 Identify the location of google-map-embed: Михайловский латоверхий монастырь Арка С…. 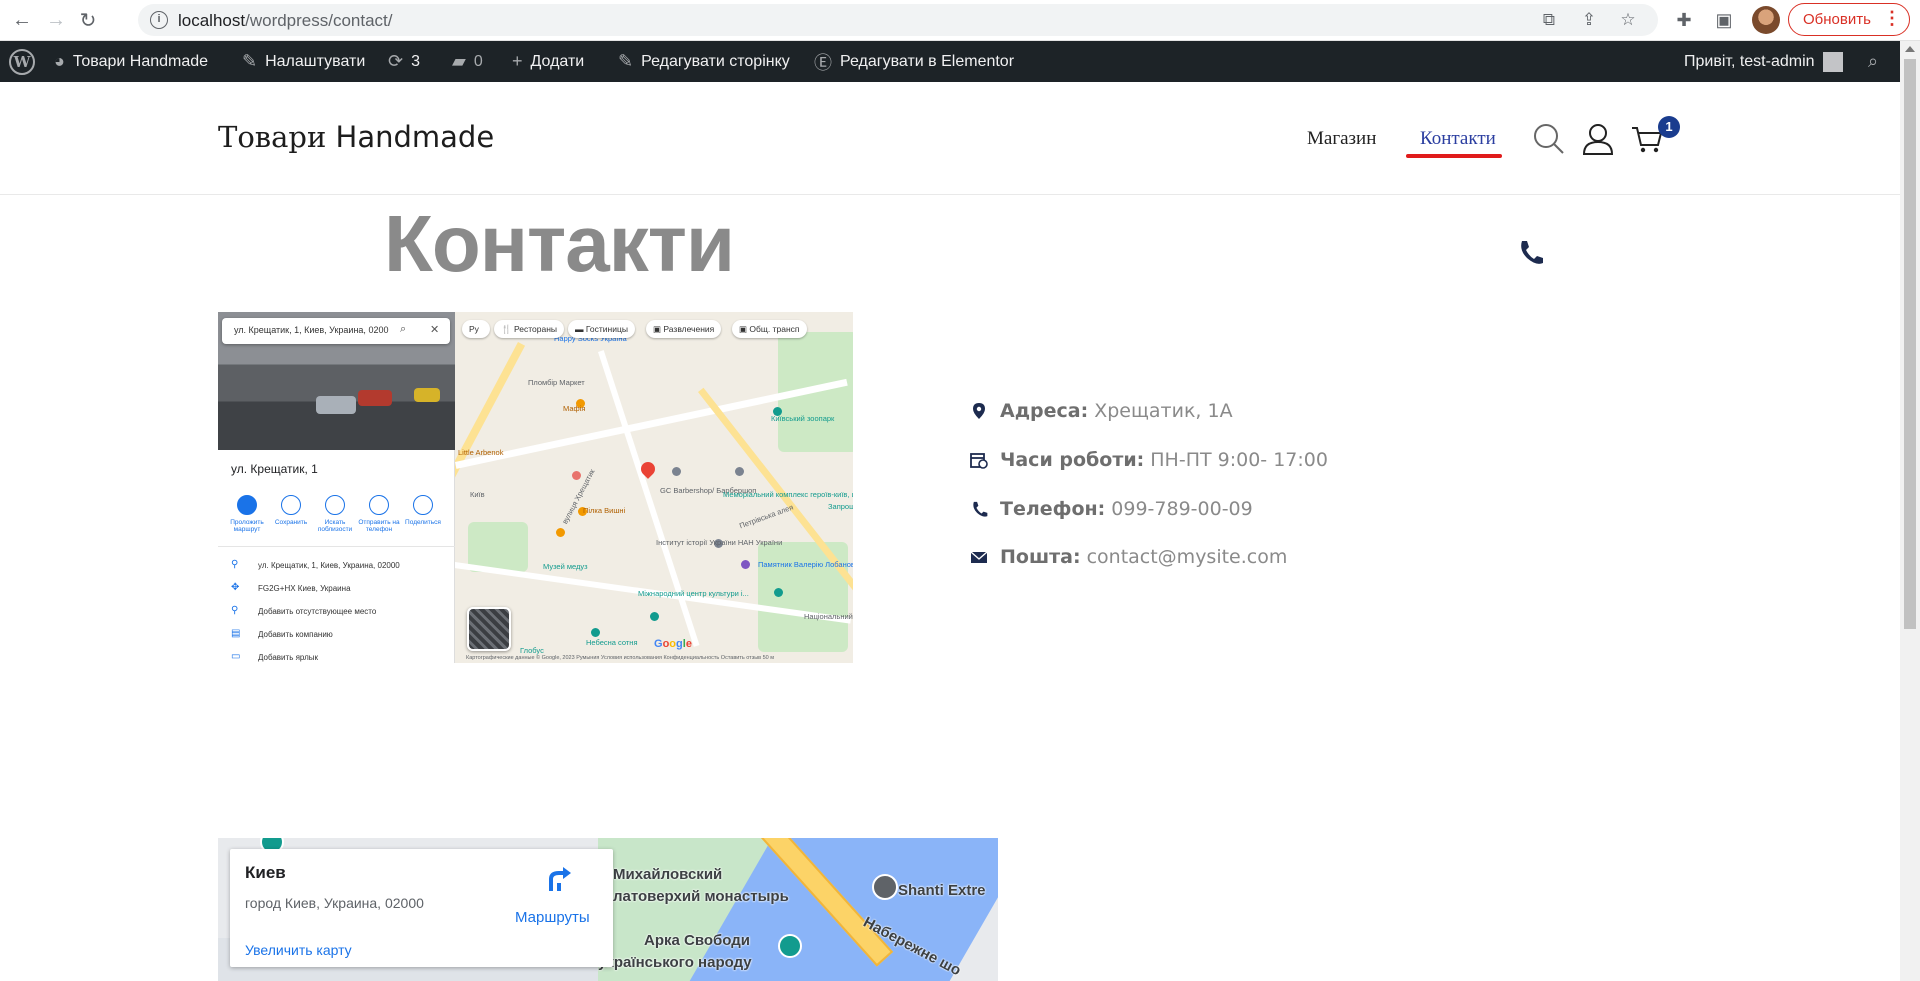
(608, 909).